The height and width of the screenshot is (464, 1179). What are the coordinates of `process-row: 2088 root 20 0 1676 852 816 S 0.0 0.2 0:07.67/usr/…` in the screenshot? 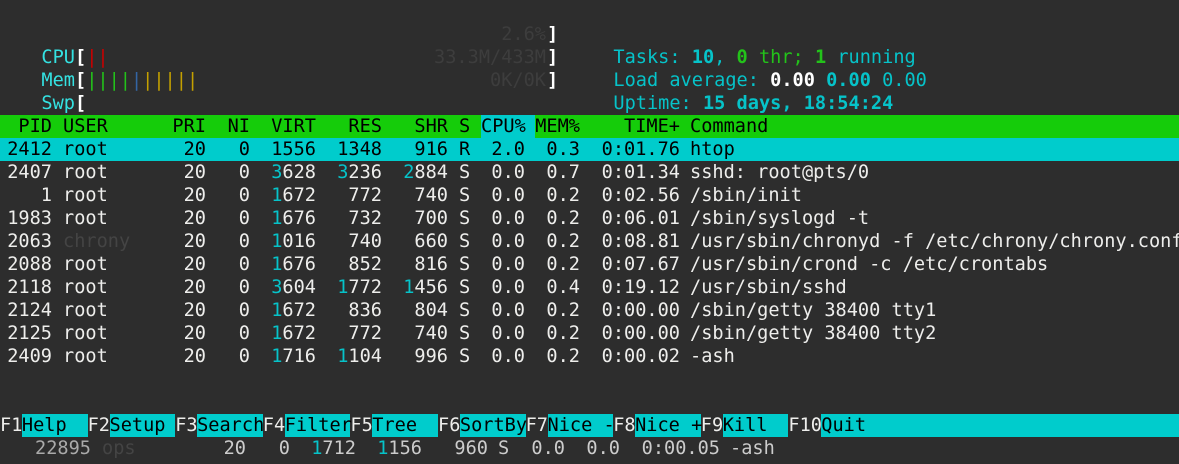 It's located at (589, 264).